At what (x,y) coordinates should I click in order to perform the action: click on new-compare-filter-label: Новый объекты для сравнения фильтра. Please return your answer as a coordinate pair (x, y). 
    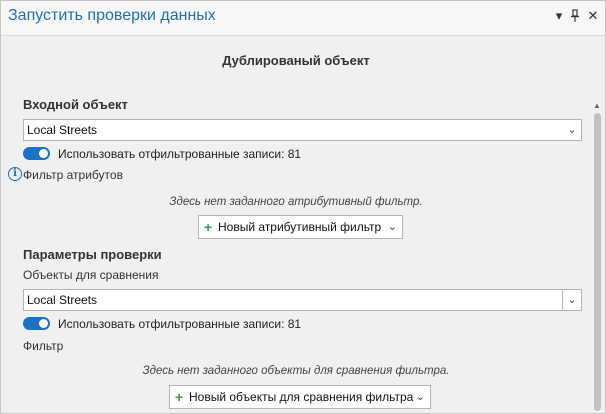
    Looking at the image, I should click on (301, 397).